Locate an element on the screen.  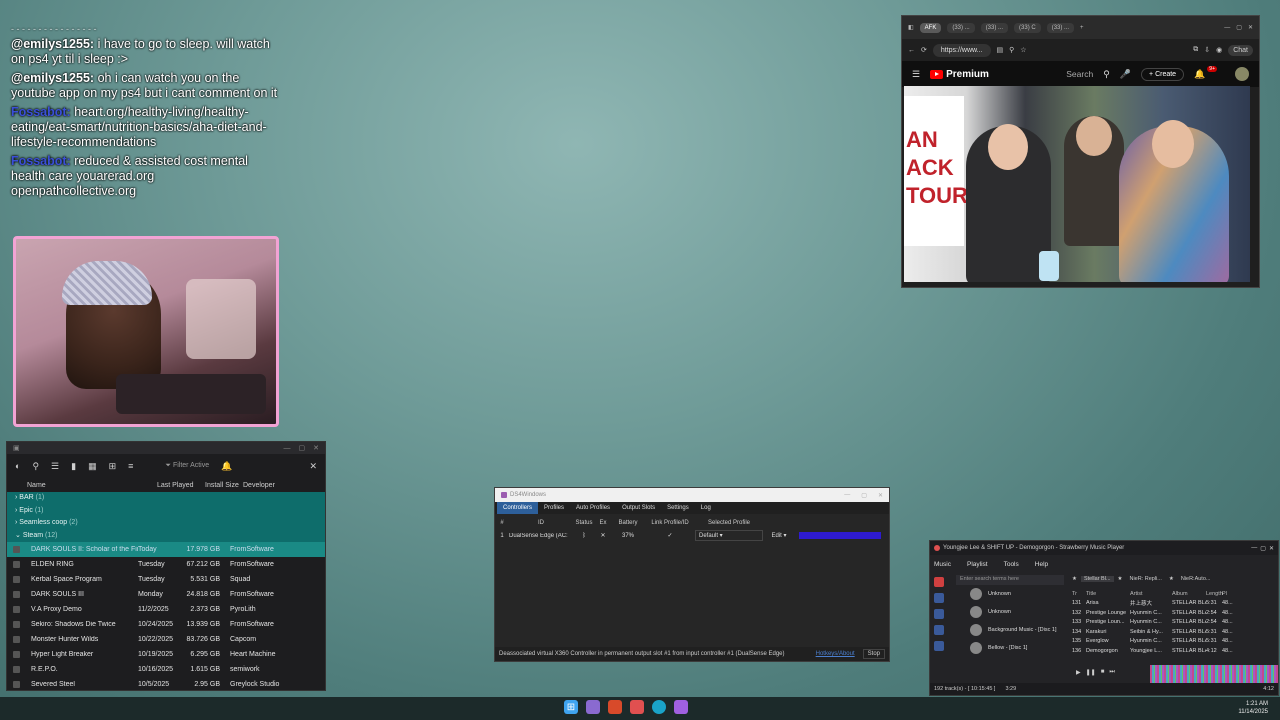
col-plays: Pl is located at coordinates (1230, 594).